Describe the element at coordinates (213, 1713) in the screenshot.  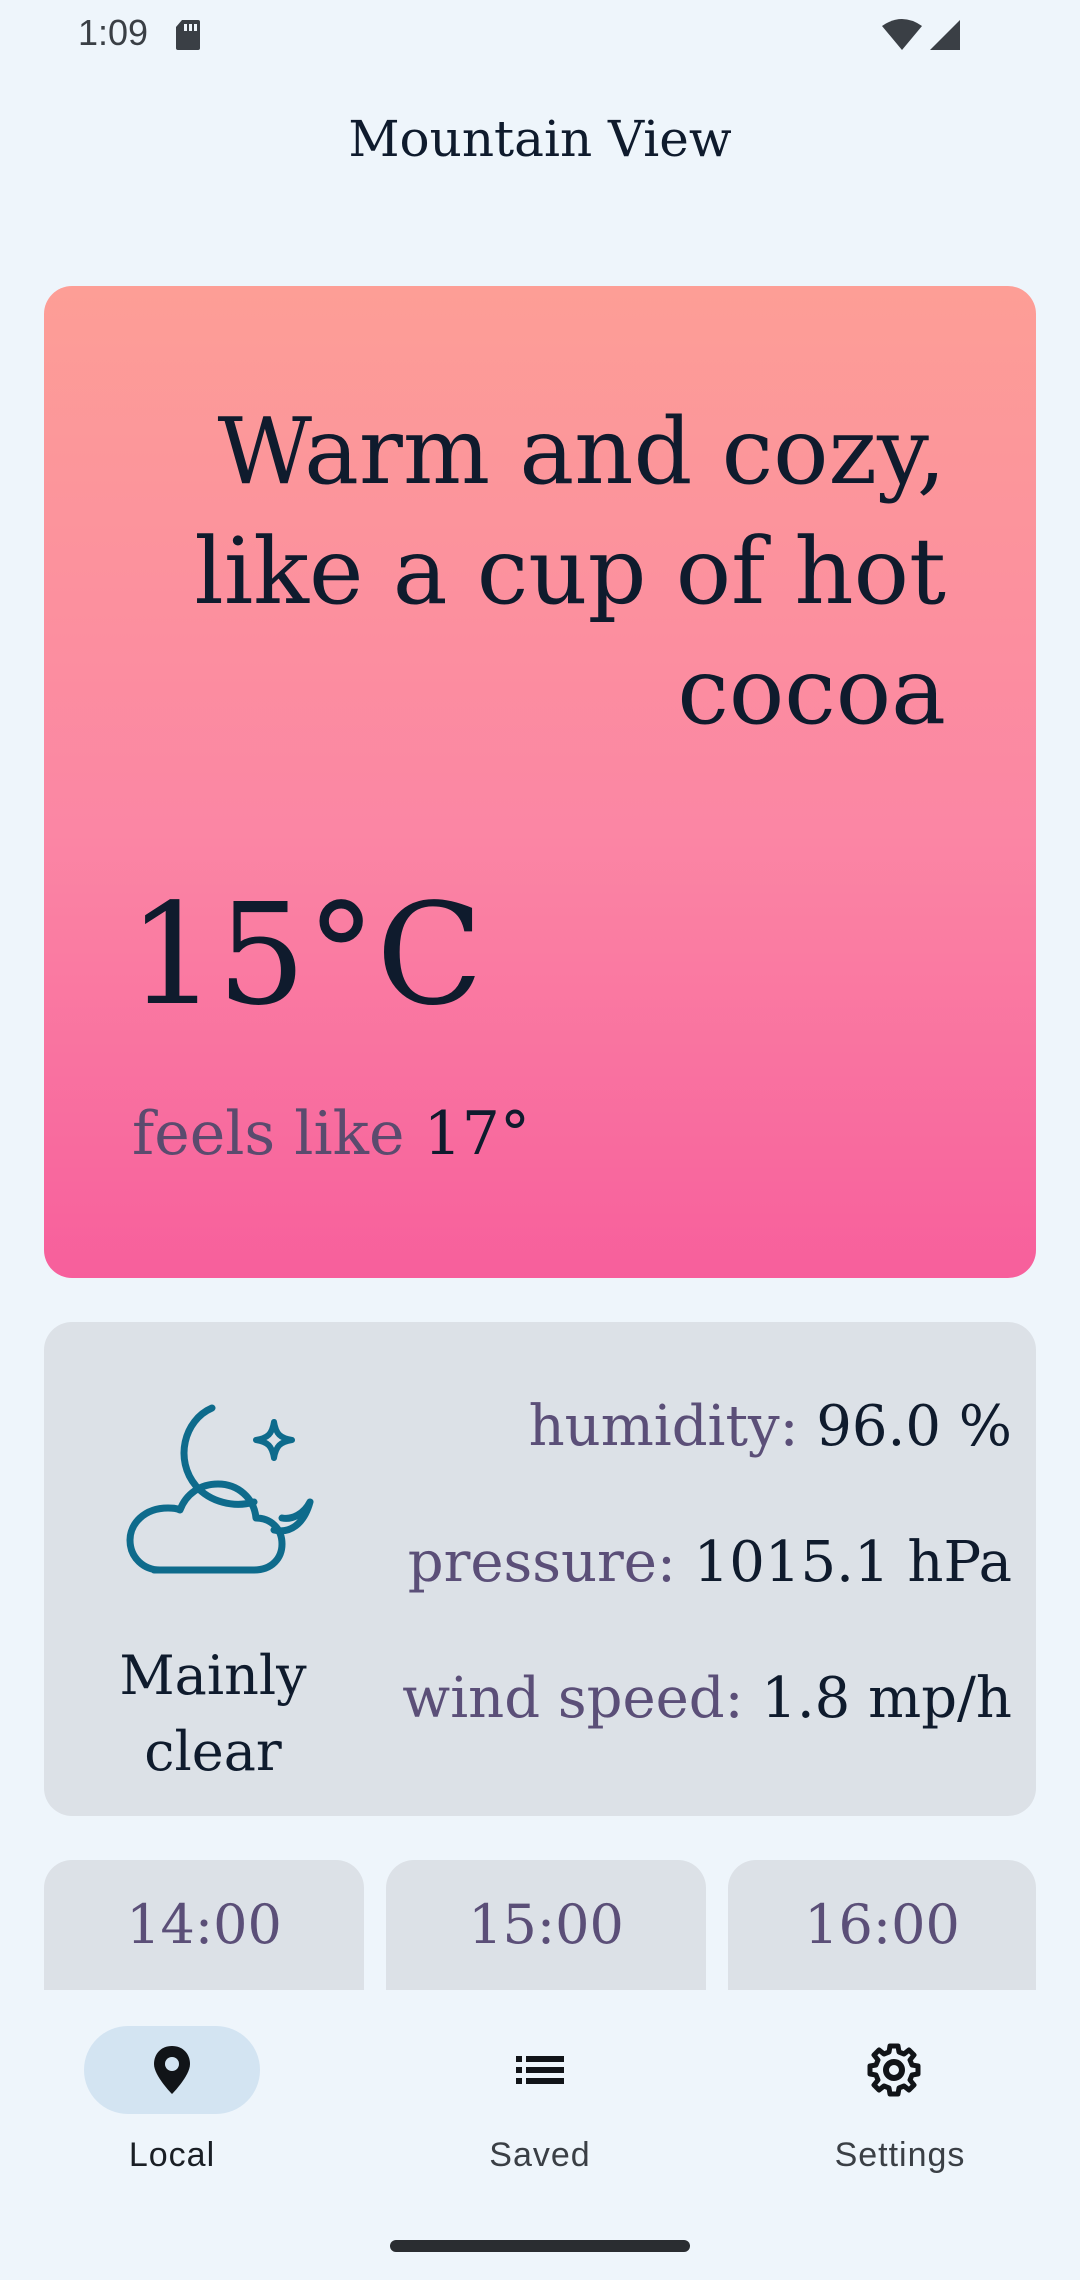
I see `weather-condition: Mainly clear` at that location.